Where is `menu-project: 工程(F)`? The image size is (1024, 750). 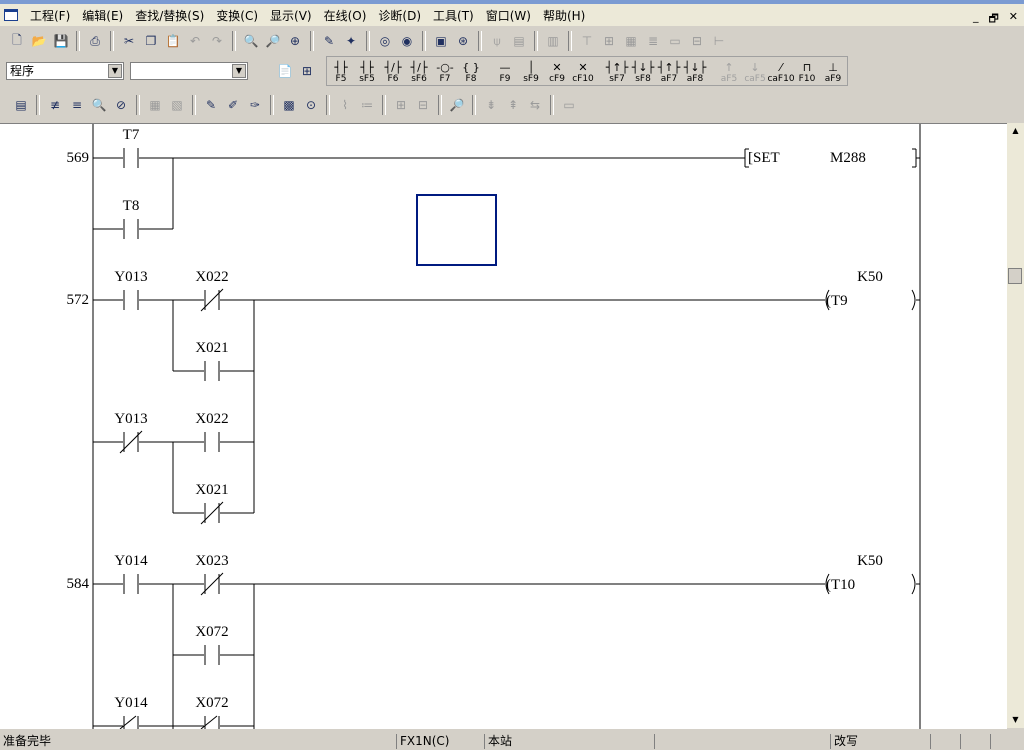 menu-project: 工程(F) is located at coordinates (50, 15).